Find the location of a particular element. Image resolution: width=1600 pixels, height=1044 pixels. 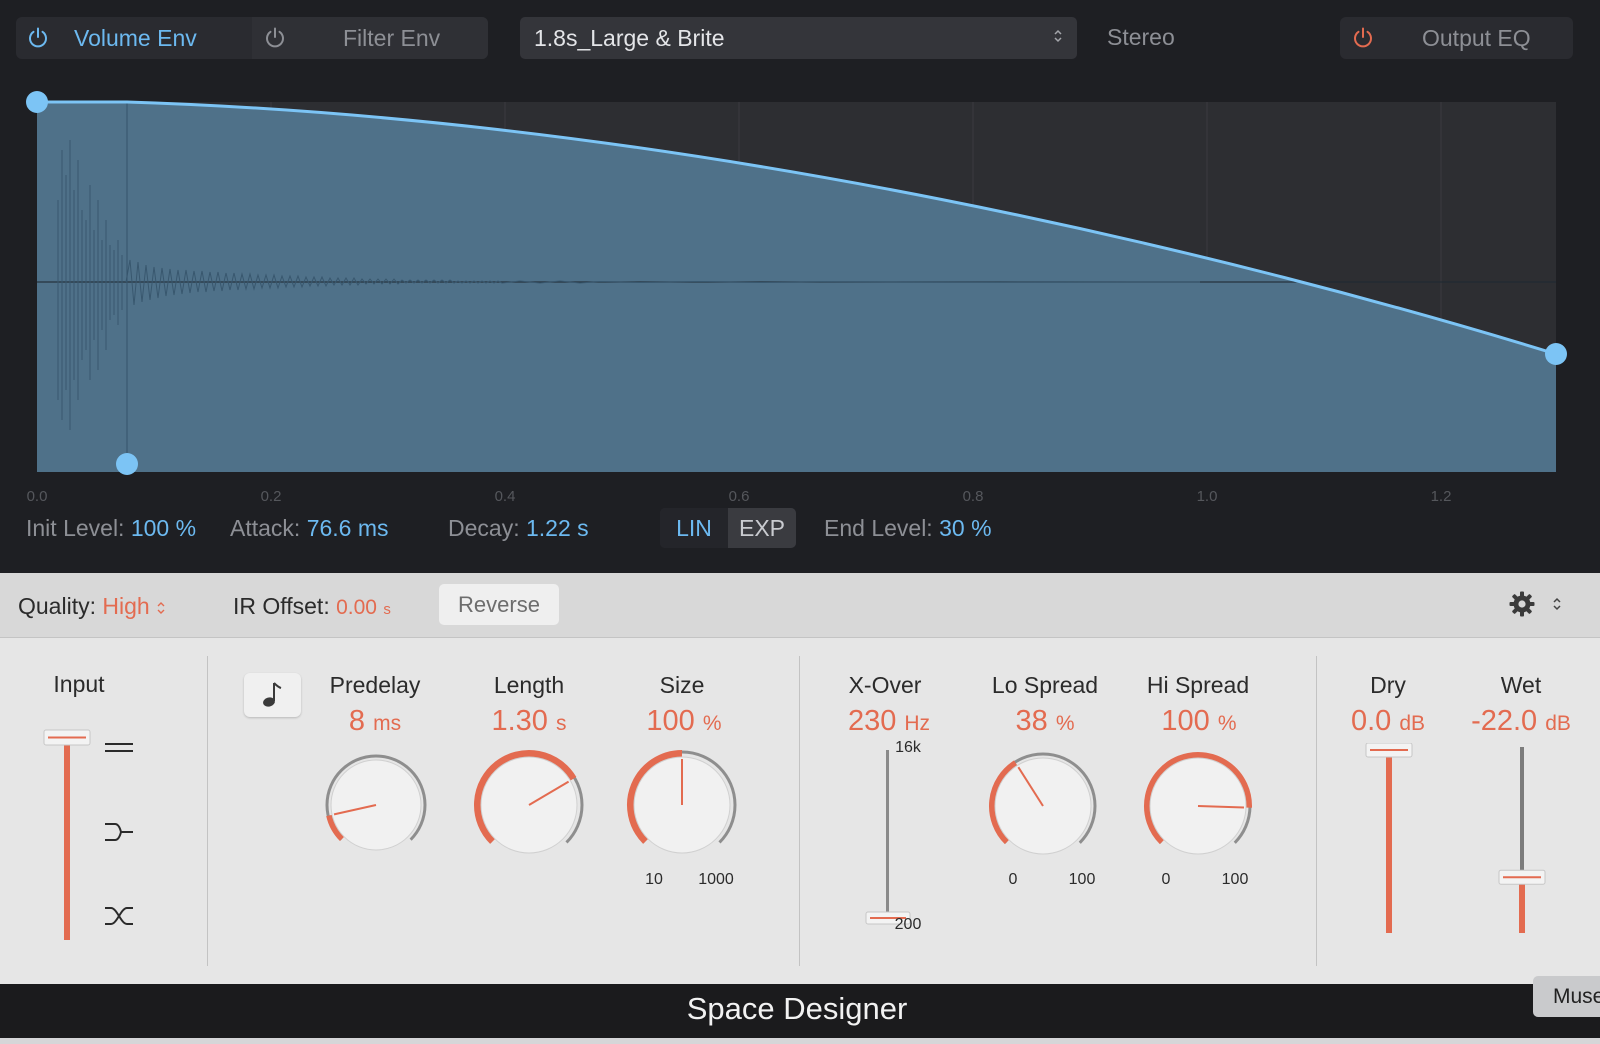

xover-max-label: 16k is located at coordinates (908, 747).